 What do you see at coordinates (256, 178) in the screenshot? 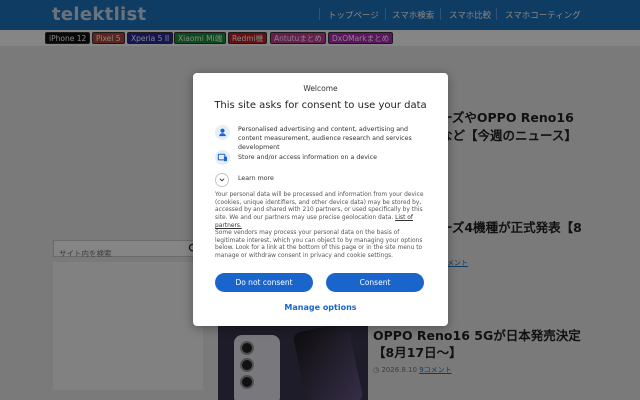
I see `learn-more-label: Learn more` at bounding box center [256, 178].